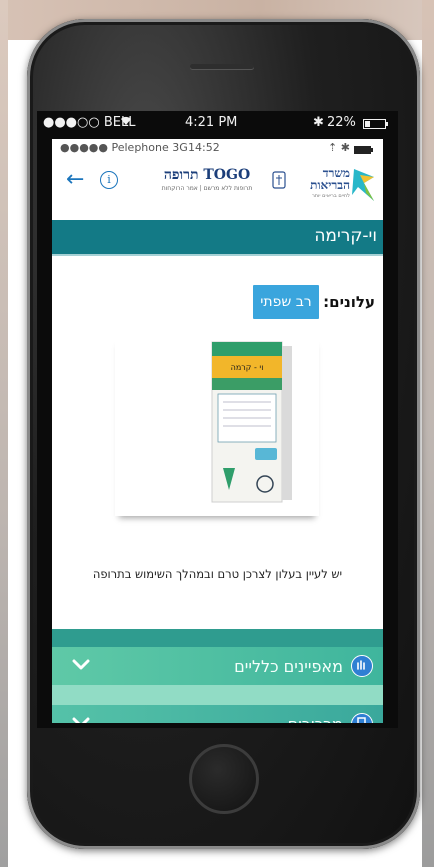  I want to click on inner-carrier-label: ●●●●● Pelephone 3G, so click(124, 147).